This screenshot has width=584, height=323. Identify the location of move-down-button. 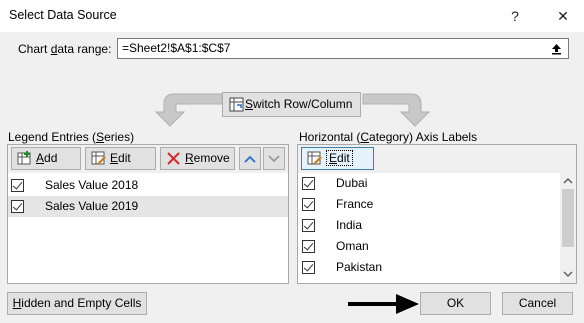
(274, 158).